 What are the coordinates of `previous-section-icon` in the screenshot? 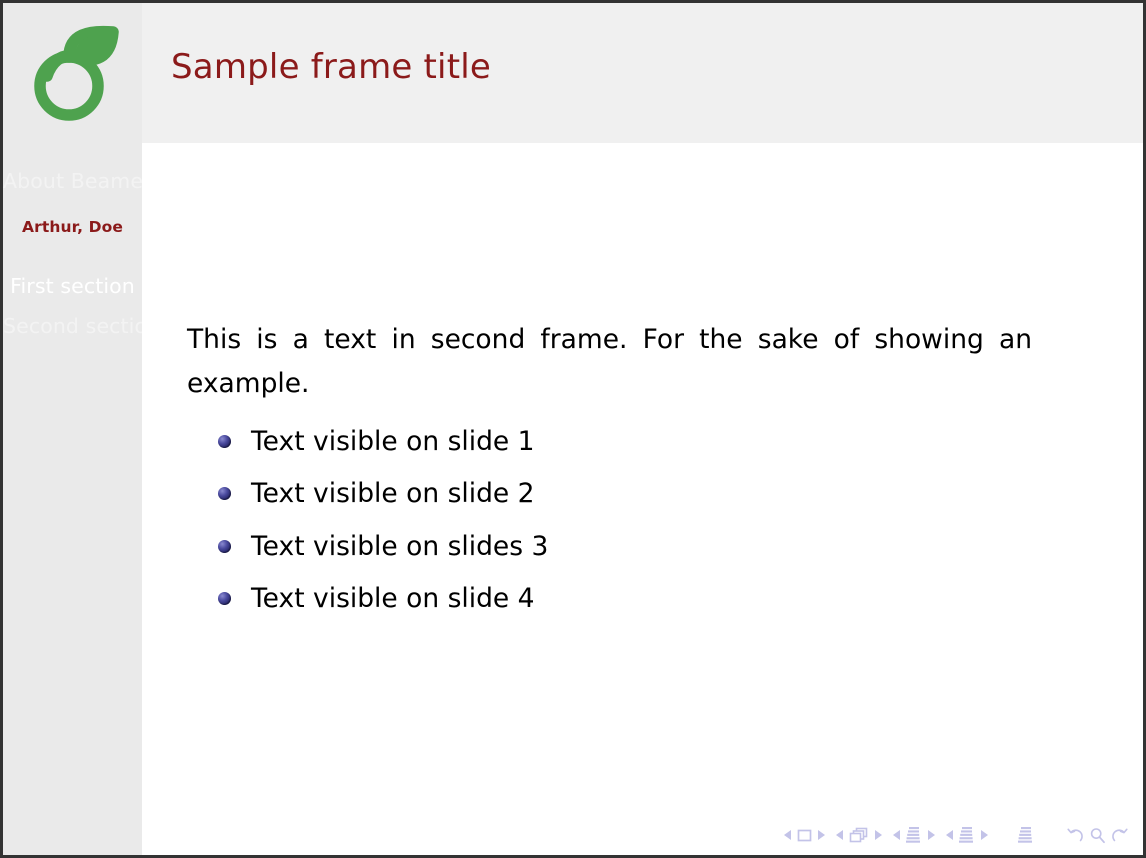 It's located at (949, 835).